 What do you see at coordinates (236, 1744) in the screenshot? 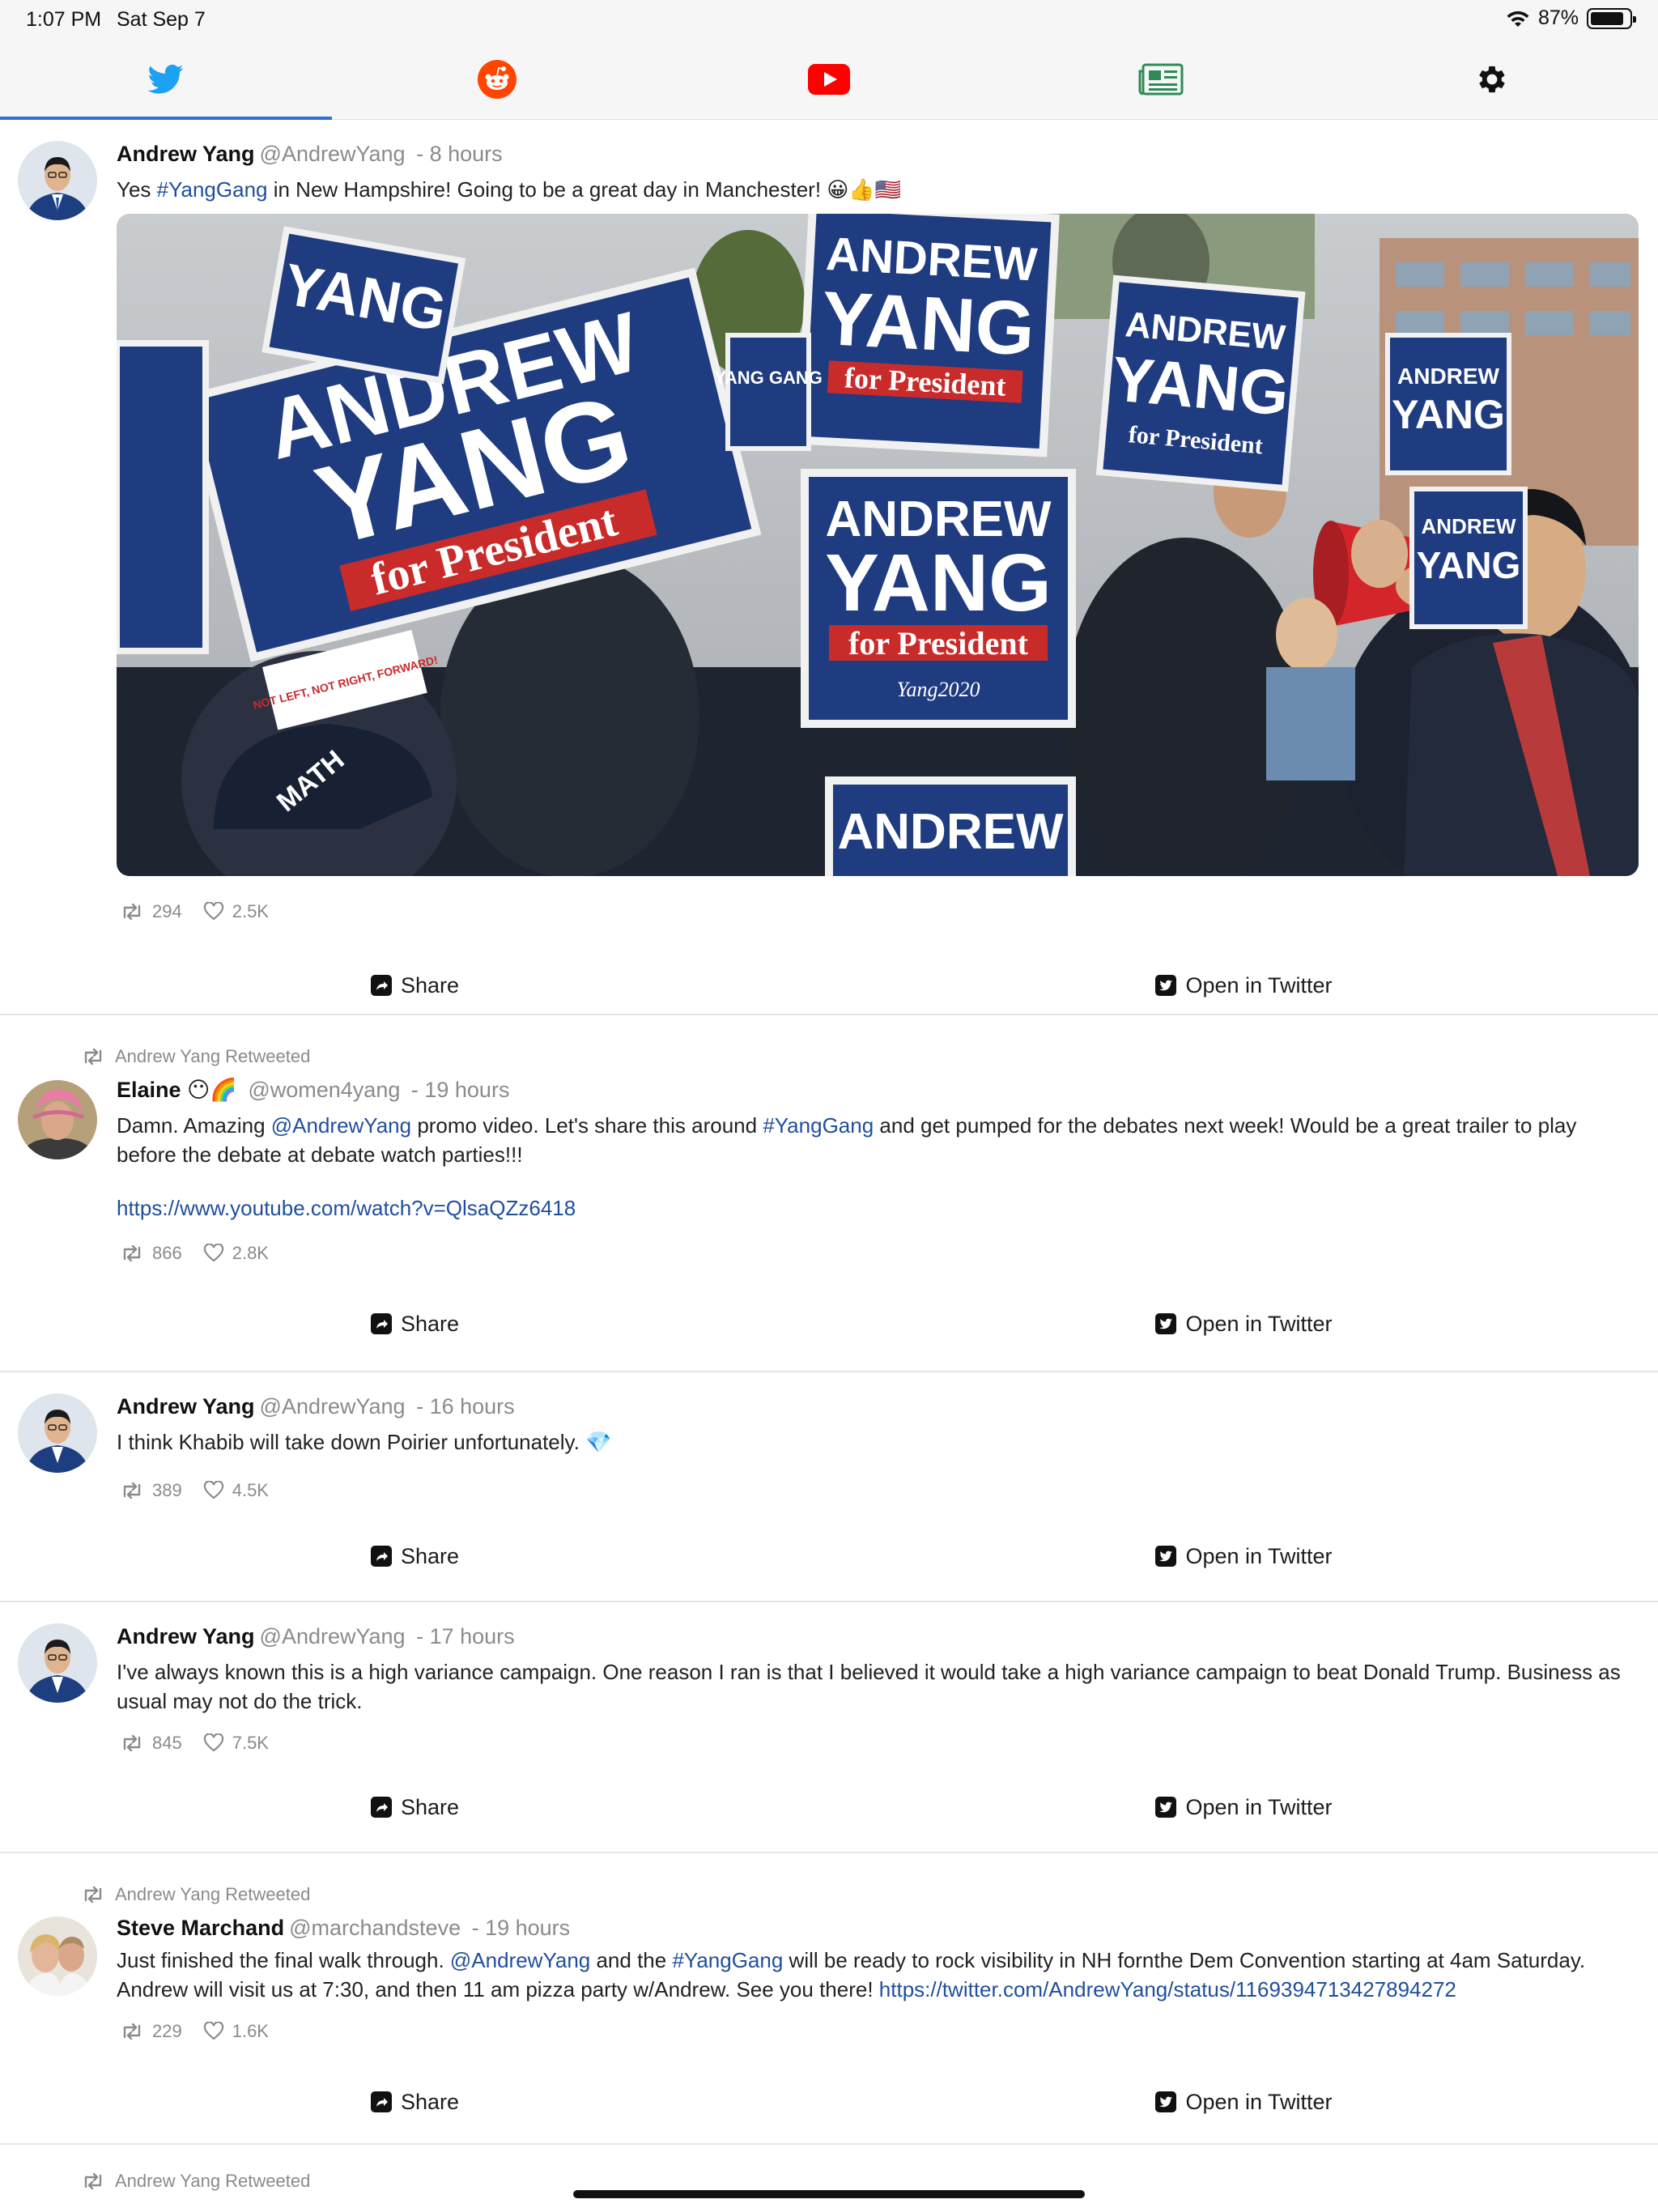
I see `like-count: 7.5K` at bounding box center [236, 1744].